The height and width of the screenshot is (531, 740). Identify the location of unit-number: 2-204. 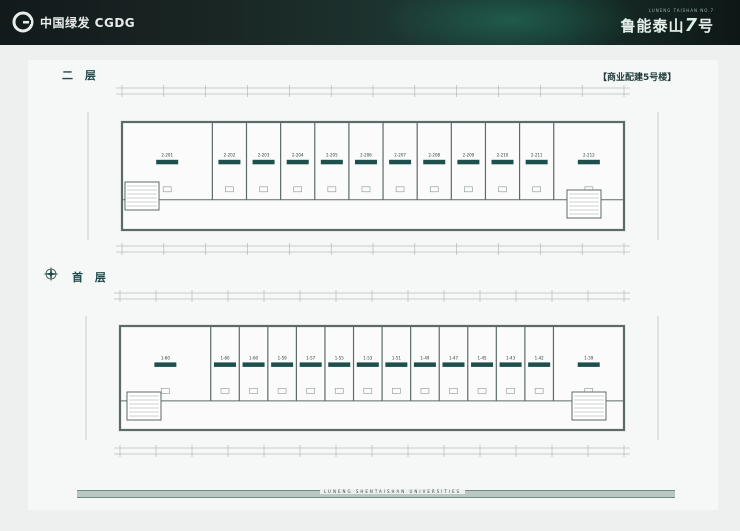
(298, 155).